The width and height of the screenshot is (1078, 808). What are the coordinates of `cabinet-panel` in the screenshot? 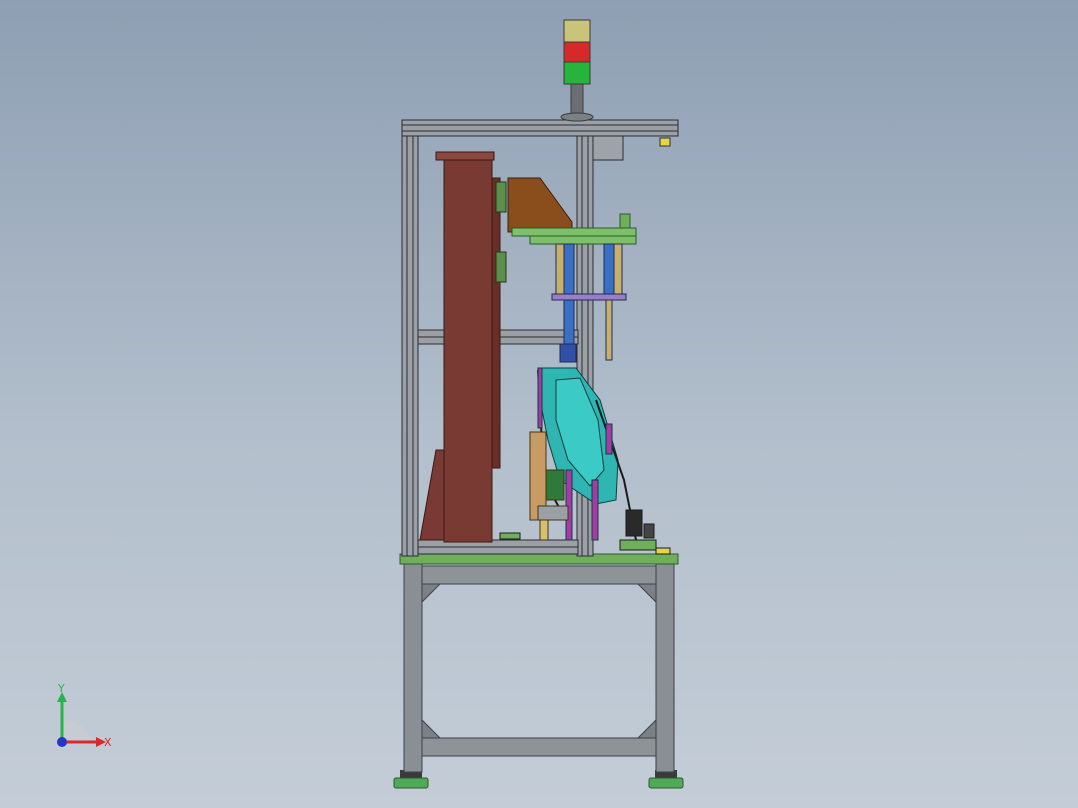 It's located at (460, 347).